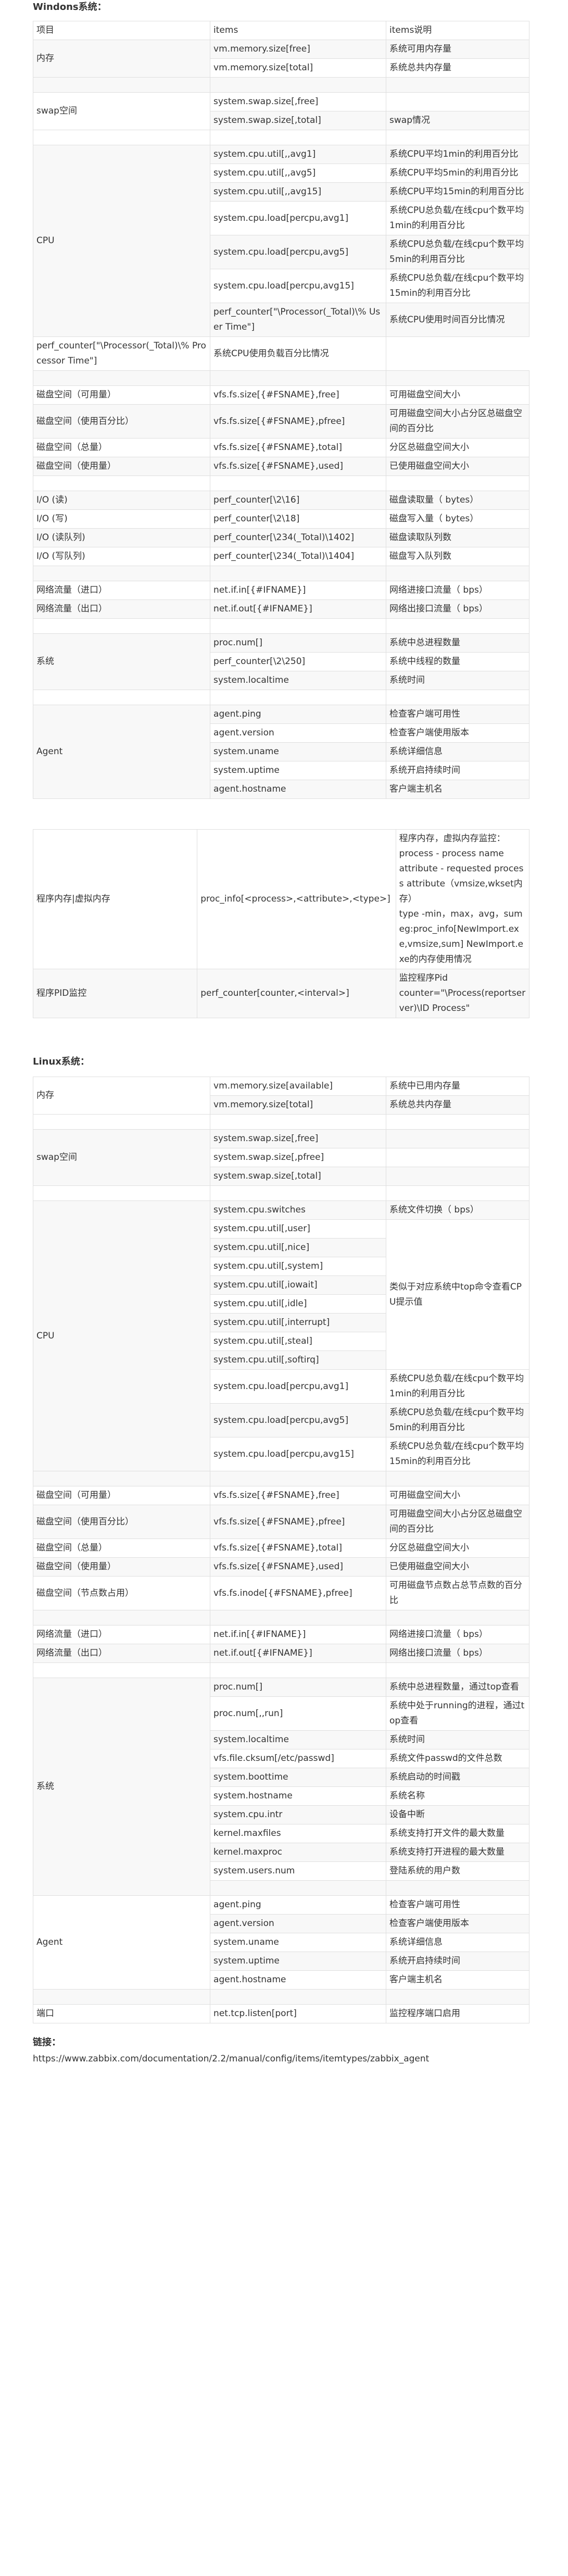  Describe the element at coordinates (280, 1096) in the screenshot. I see `table-row: 内存 vm.memory.size[available] 系统中已用内存量` at that location.